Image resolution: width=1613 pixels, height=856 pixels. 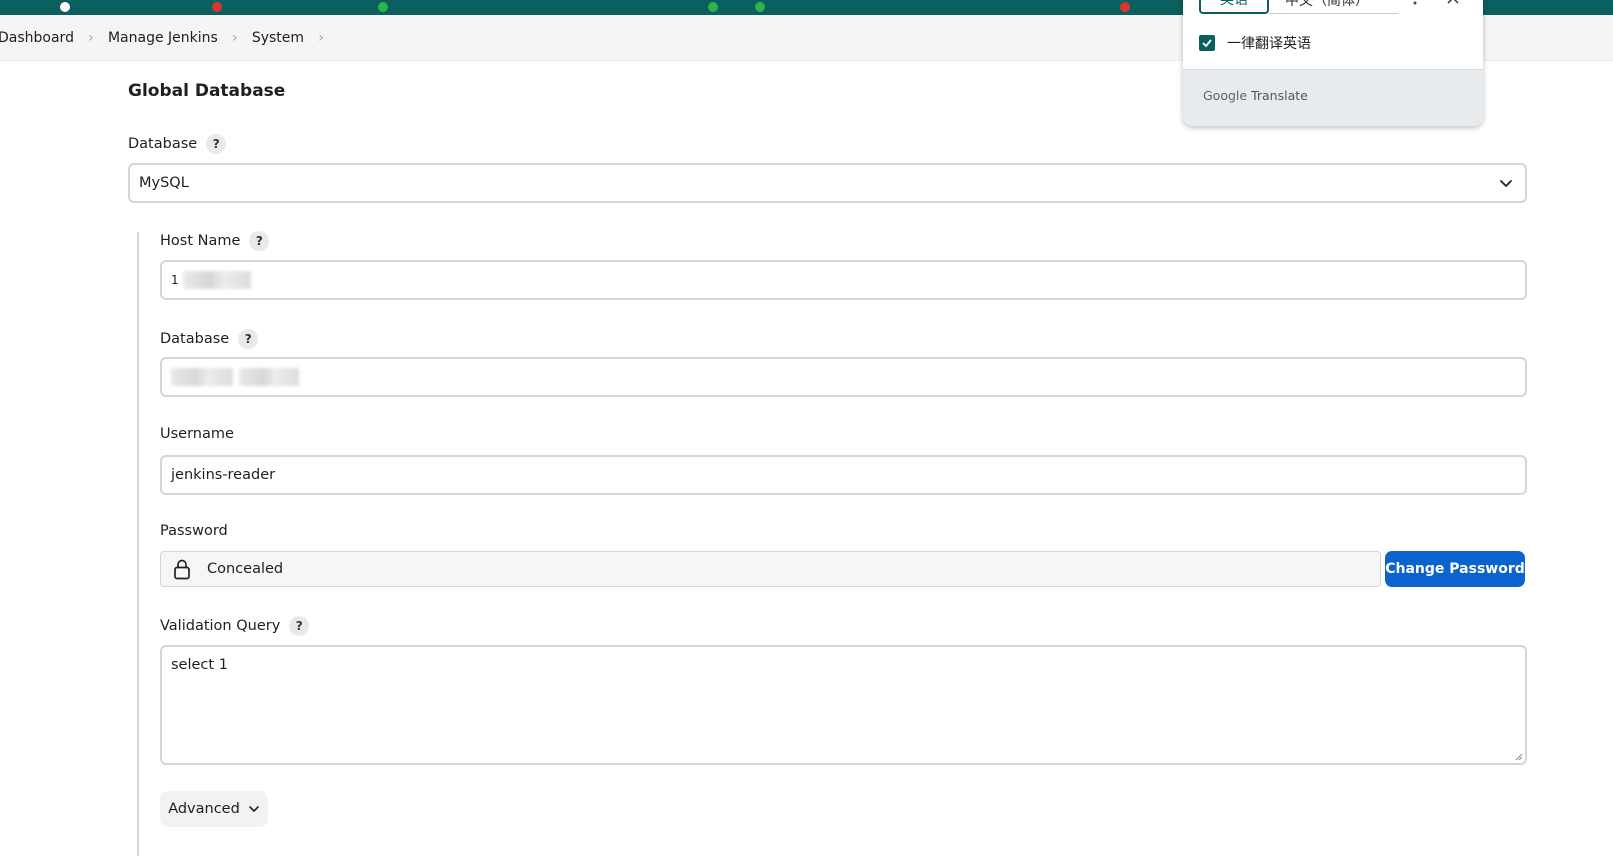 I want to click on username-label: Username, so click(x=197, y=434).